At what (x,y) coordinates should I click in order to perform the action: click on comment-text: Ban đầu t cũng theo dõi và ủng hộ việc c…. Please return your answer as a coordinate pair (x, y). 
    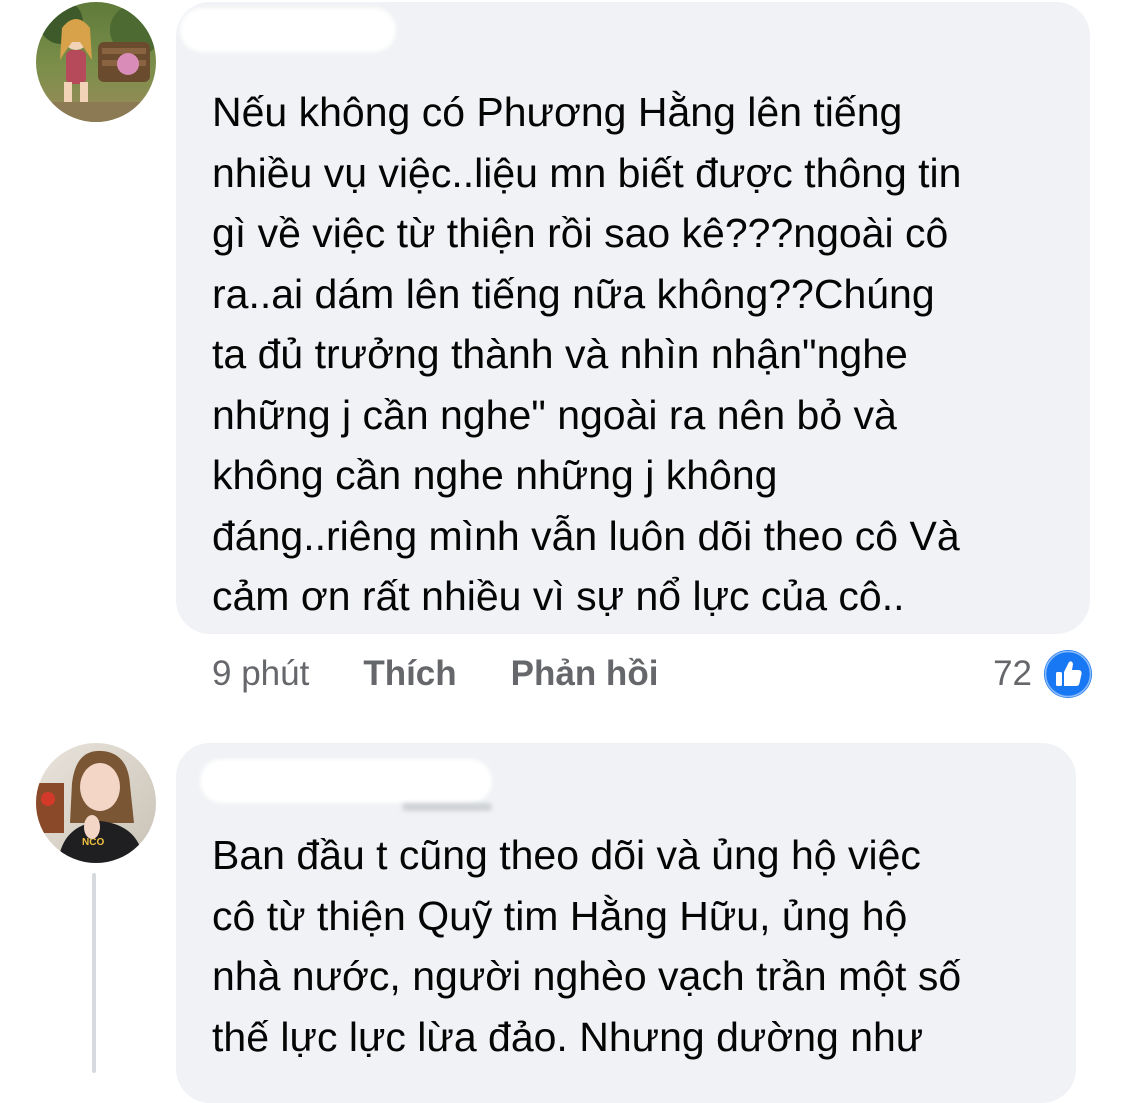
    Looking at the image, I should click on (587, 946).